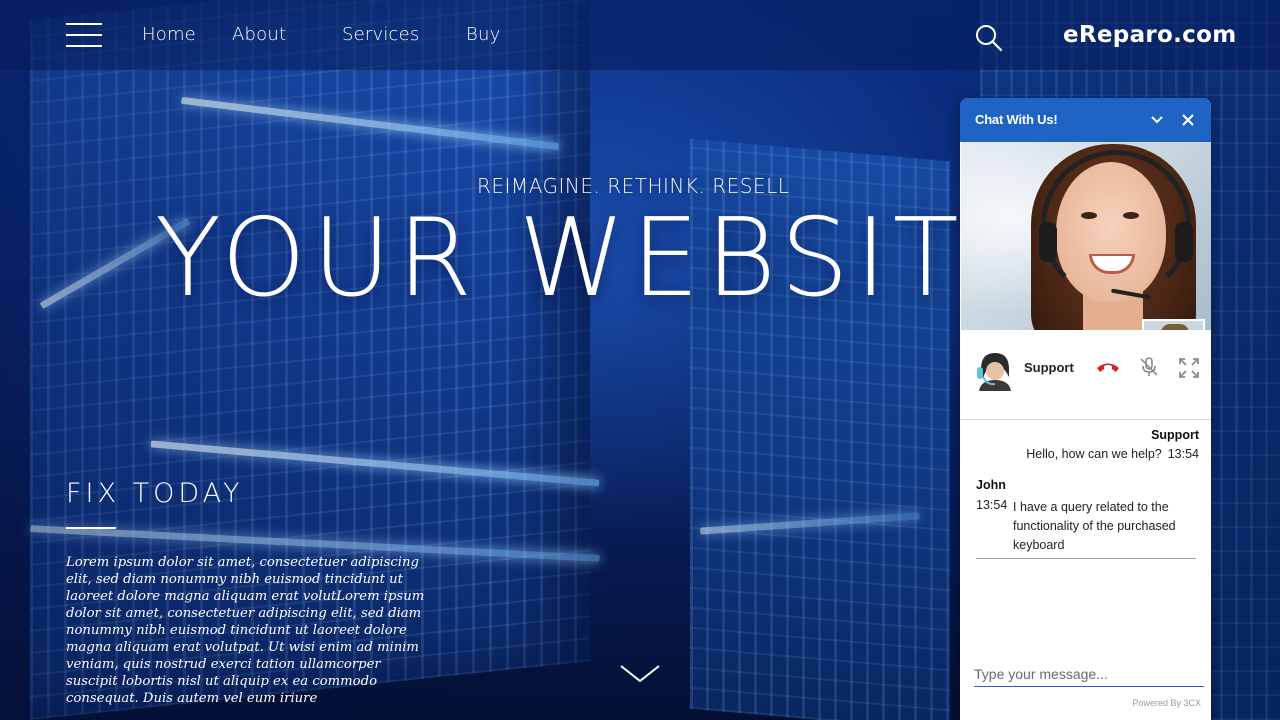 The image size is (1280, 720). Describe the element at coordinates (483, 34) in the screenshot. I see `nav-link-buy: Buy` at that location.